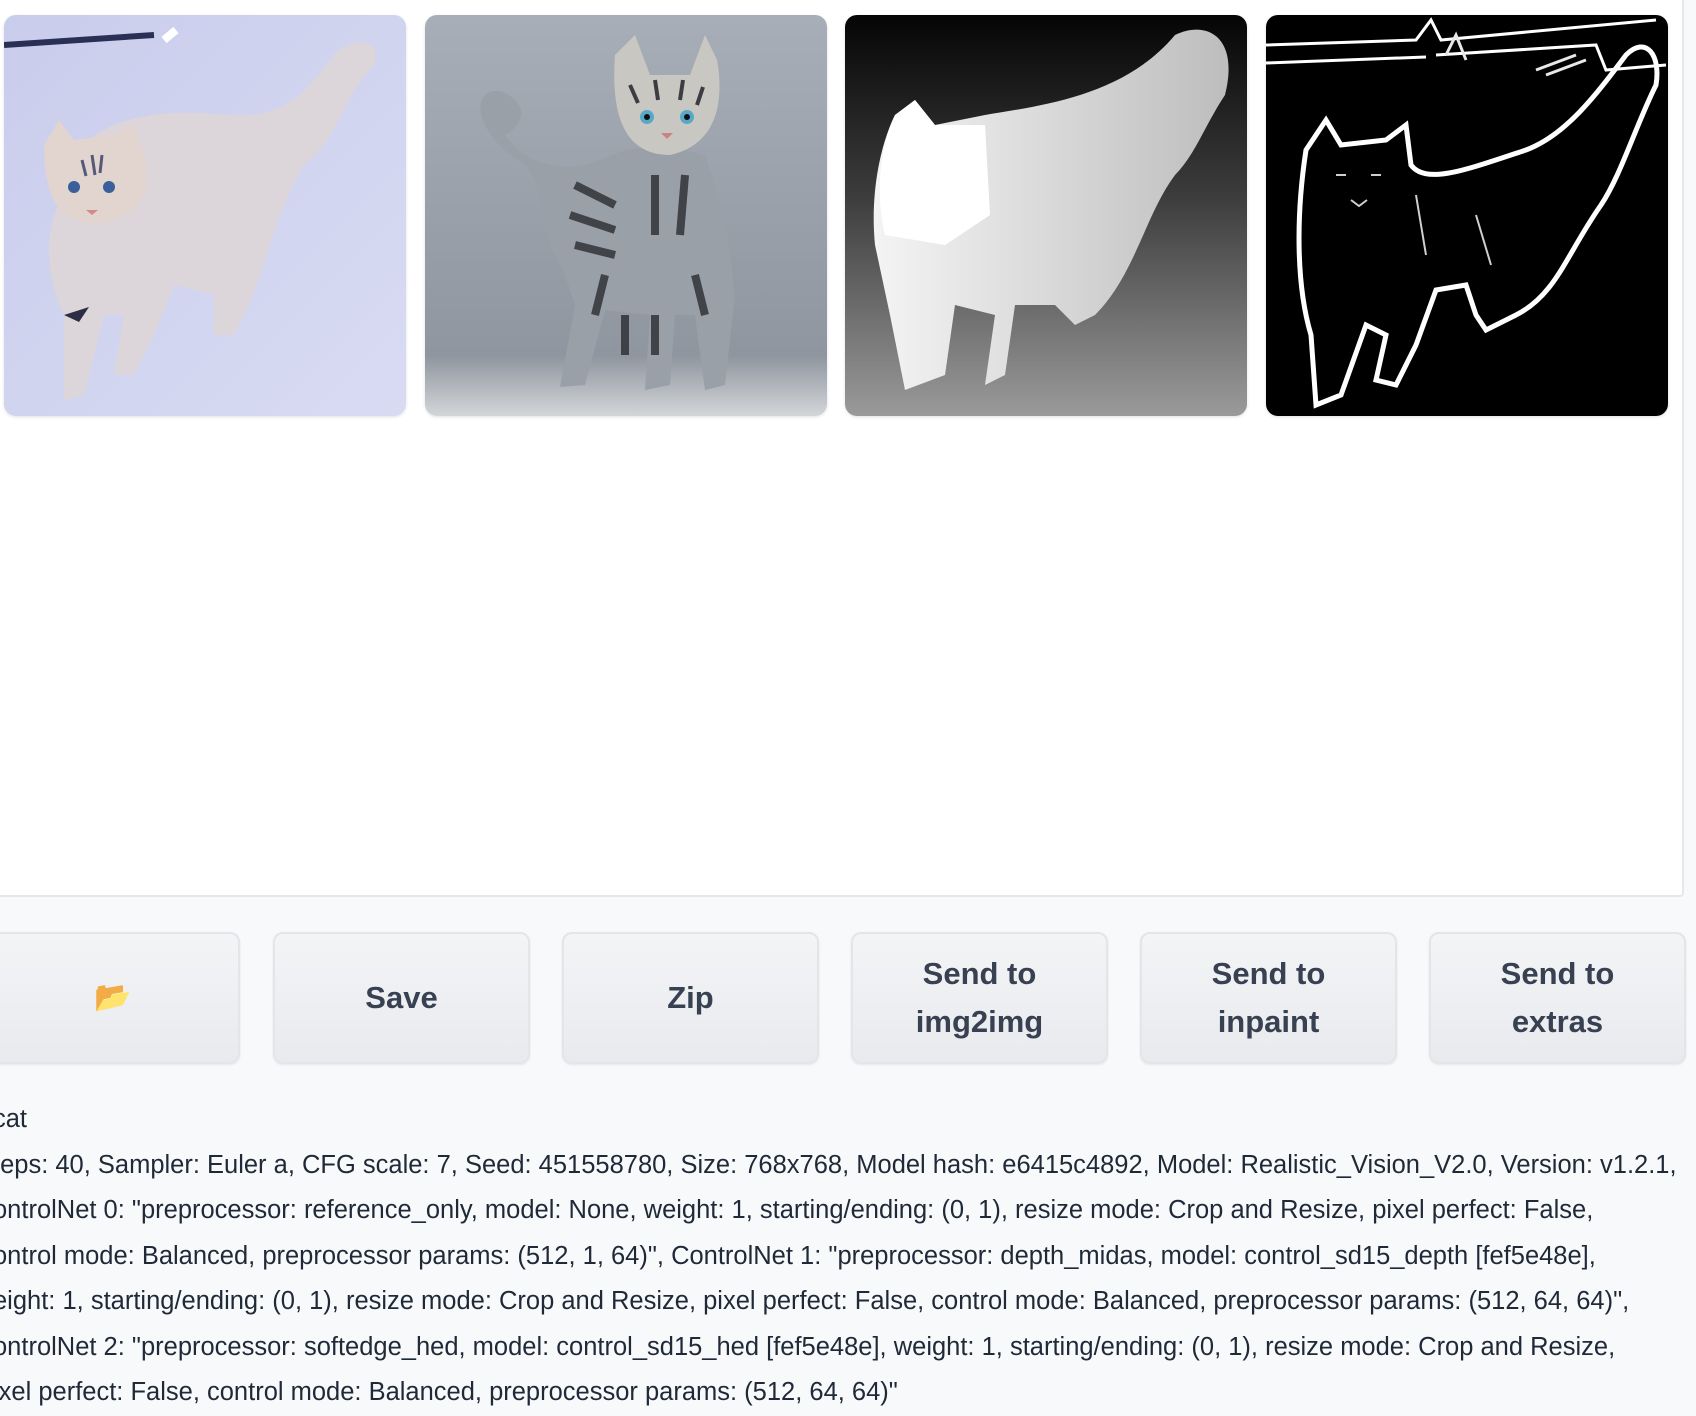  What do you see at coordinates (113, 997) in the screenshot?
I see `open-folder-icon: 📂` at bounding box center [113, 997].